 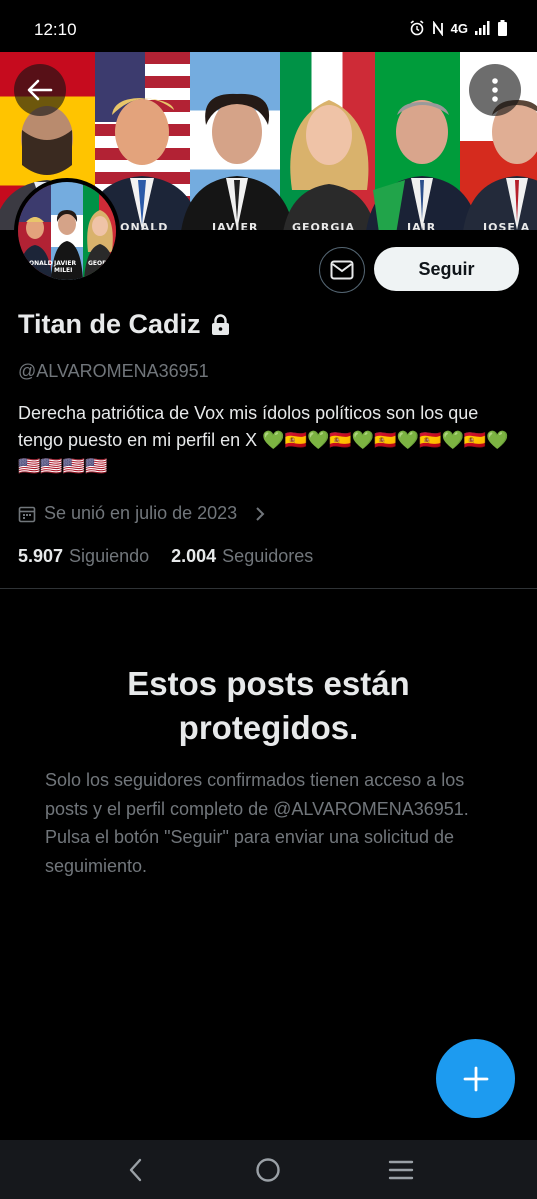 I want to click on system-recents-button, so click(x=401, y=1170).